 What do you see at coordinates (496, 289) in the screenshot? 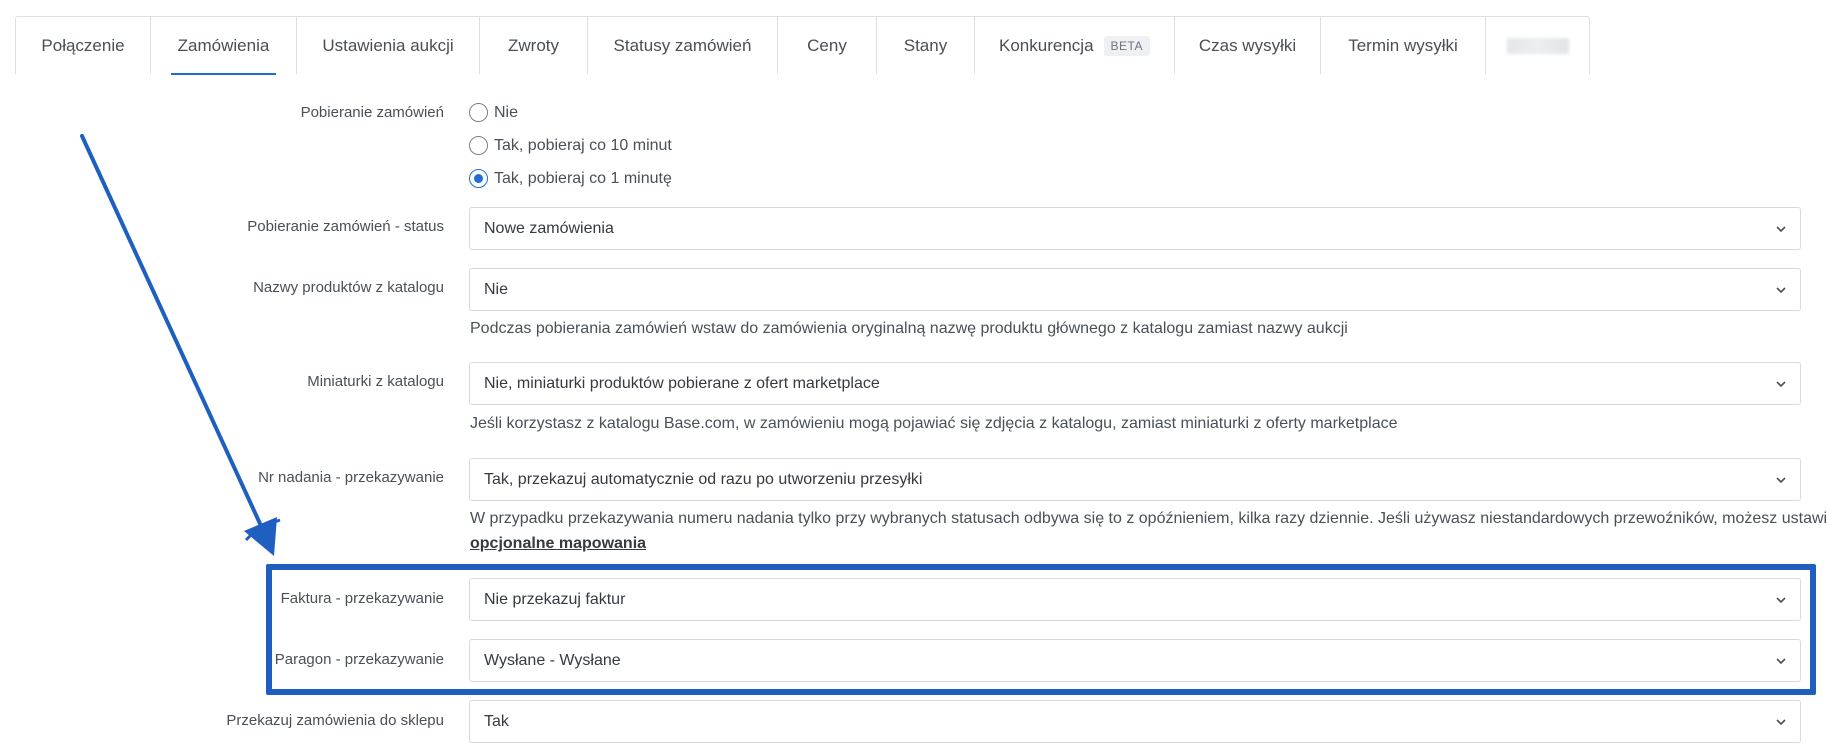
I see `select-value: Nie` at bounding box center [496, 289].